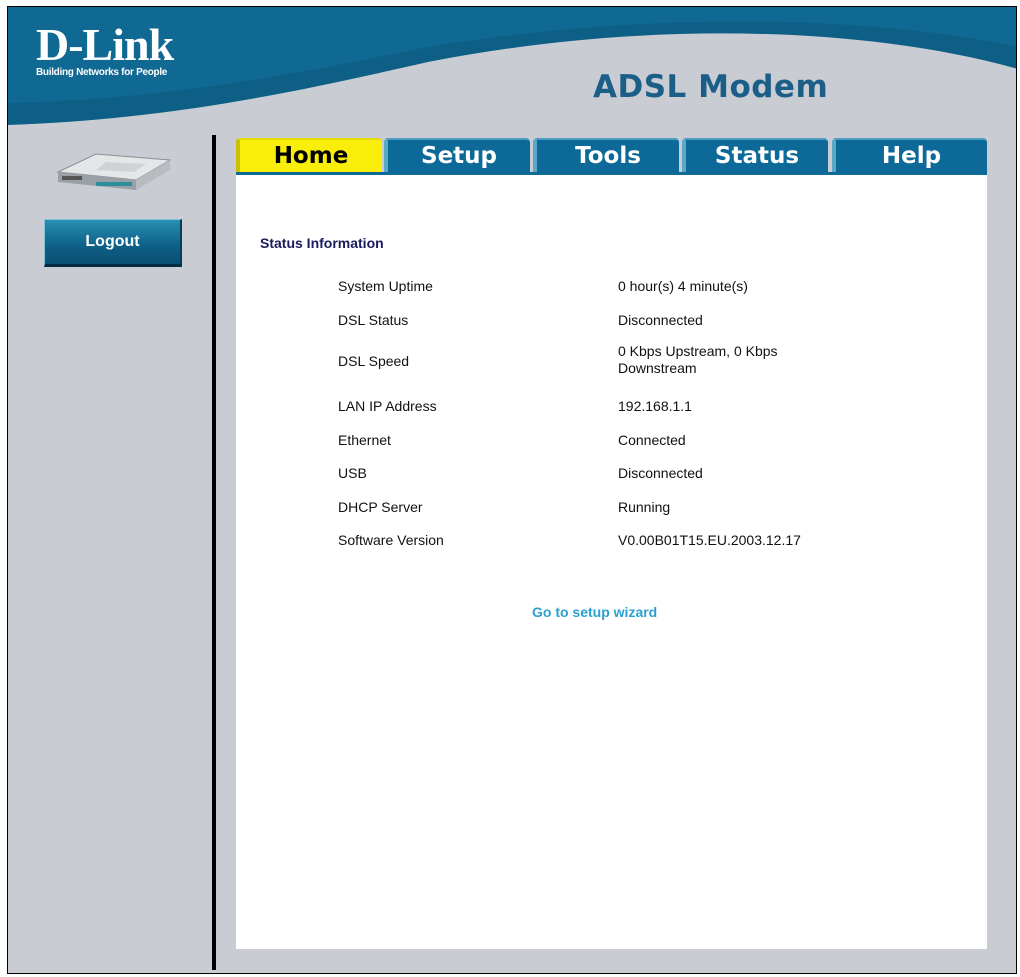 The height and width of the screenshot is (977, 1020). What do you see at coordinates (644, 507) in the screenshot?
I see `status-value-dhcp: Running` at bounding box center [644, 507].